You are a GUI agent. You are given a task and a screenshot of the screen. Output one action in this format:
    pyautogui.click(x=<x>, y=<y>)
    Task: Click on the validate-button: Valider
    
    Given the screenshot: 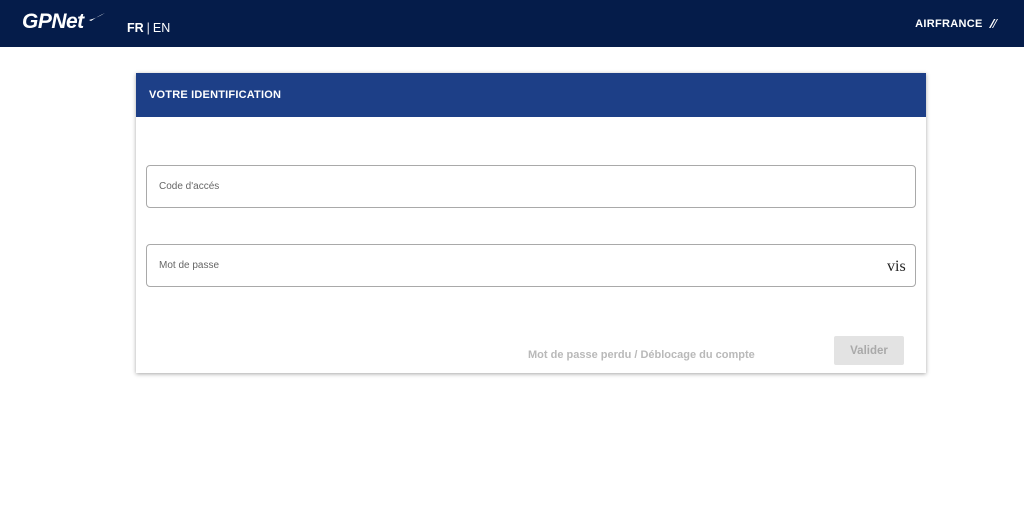 What is the action you would take?
    pyautogui.click(x=869, y=350)
    